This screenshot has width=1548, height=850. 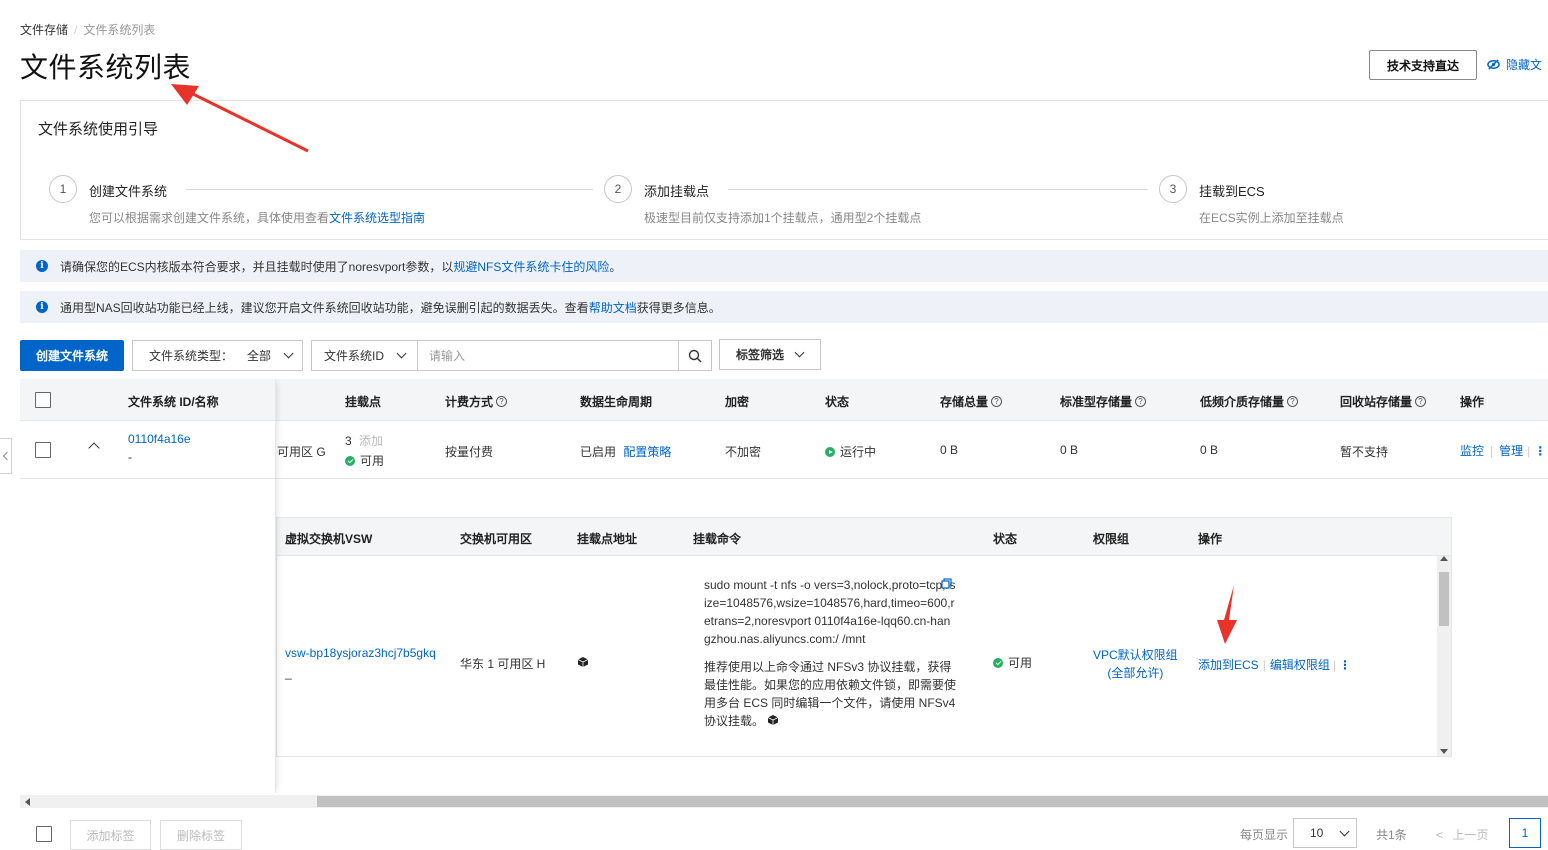 I want to click on scroll-left-arrow-icon, so click(x=27, y=802).